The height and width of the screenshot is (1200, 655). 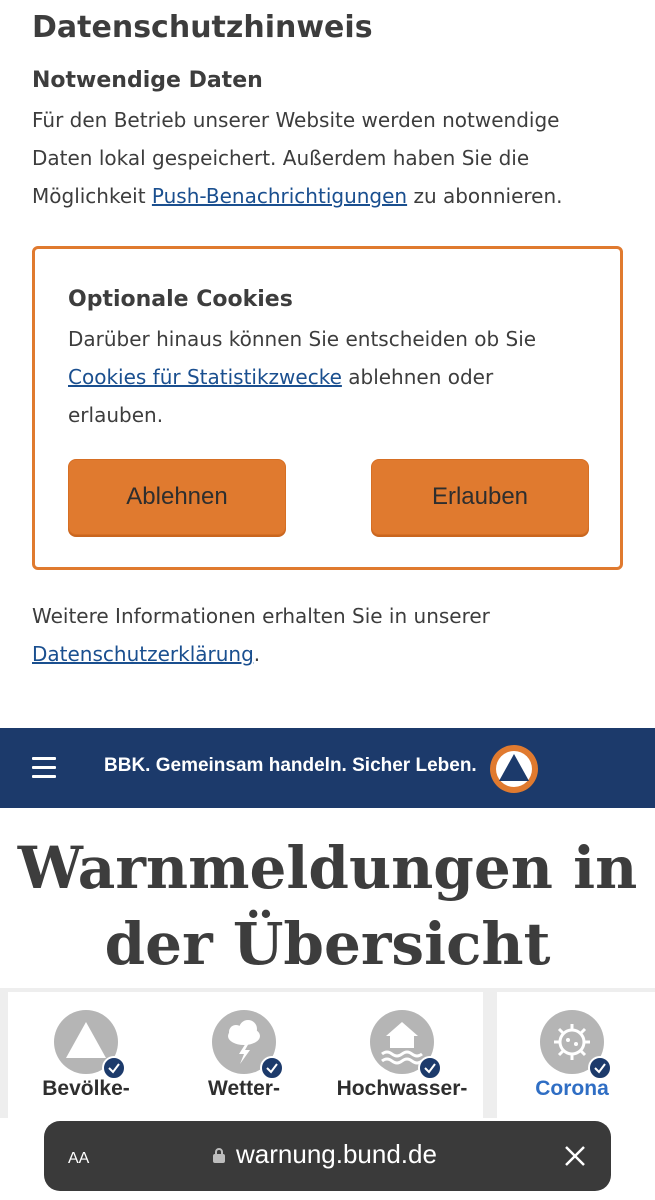 What do you see at coordinates (406, 1045) in the screenshot?
I see `flood-house-icon` at bounding box center [406, 1045].